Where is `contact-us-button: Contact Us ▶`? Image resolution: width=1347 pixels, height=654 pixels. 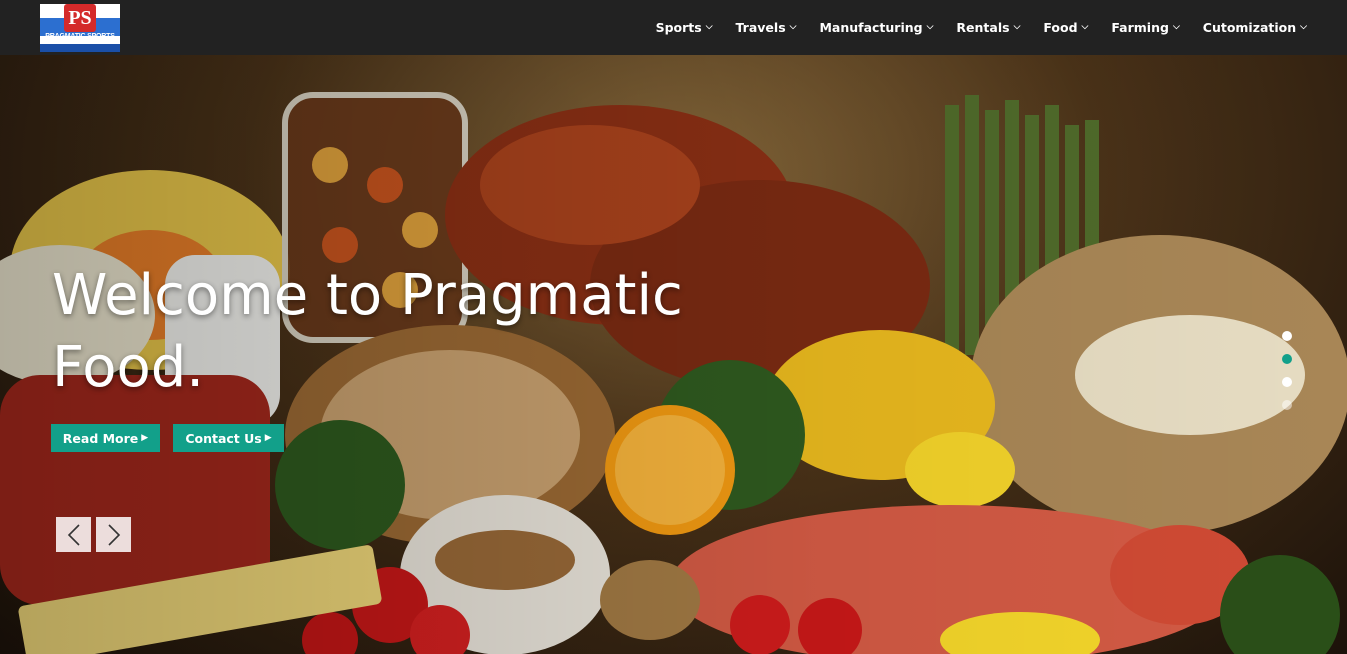
contact-us-button: Contact Us ▶ is located at coordinates (228, 438).